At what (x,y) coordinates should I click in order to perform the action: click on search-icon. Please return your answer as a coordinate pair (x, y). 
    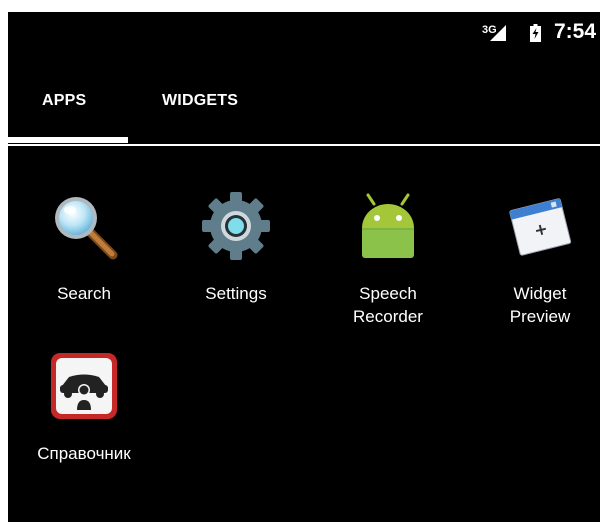
    Looking at the image, I should click on (86, 228).